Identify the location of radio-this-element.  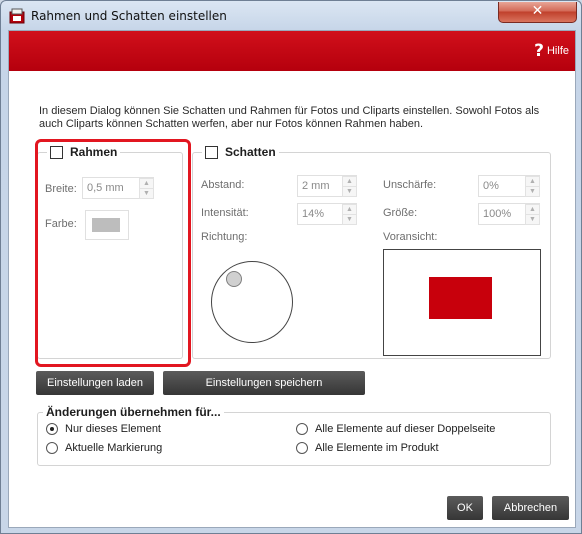
(52, 429).